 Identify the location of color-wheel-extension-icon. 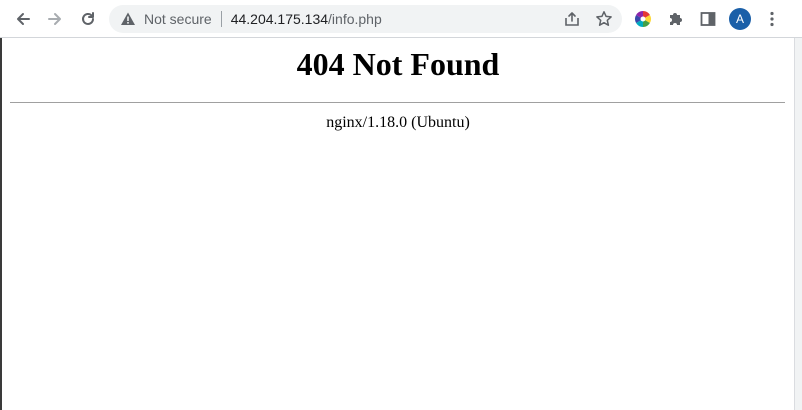
(643, 19).